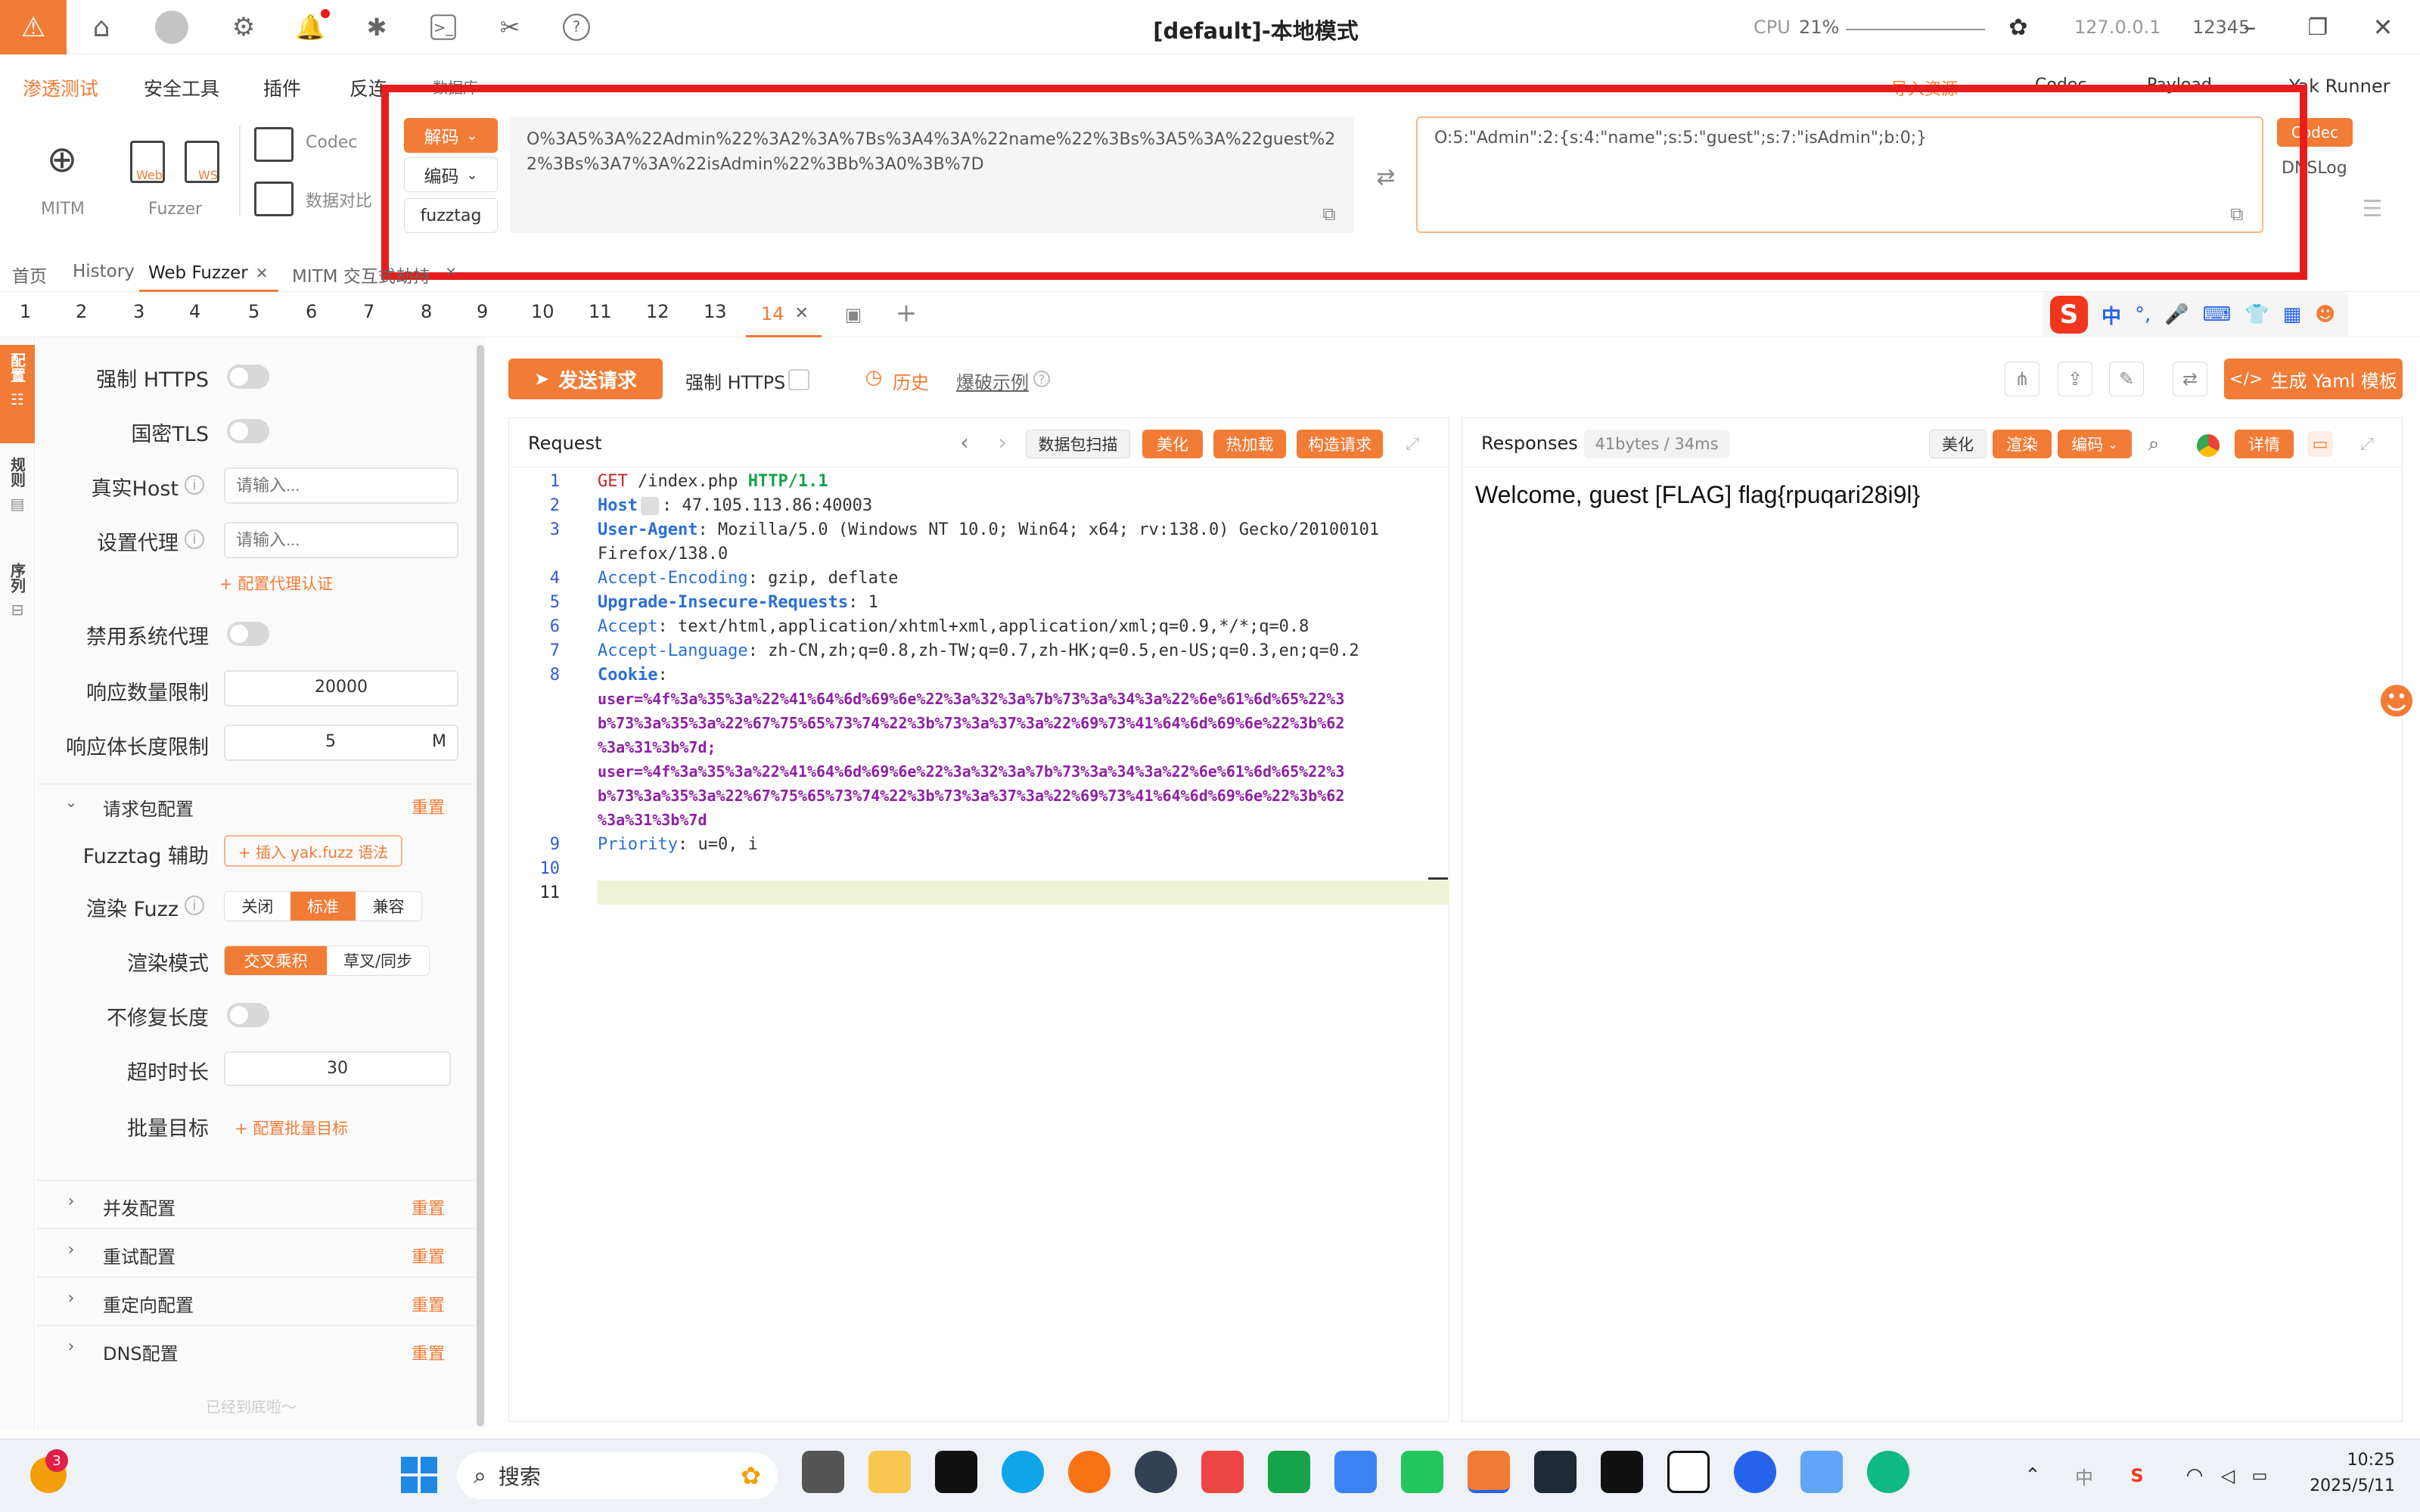 The height and width of the screenshot is (1512, 2420). I want to click on generate-yaml-button: </> 生成 Yaml 模板, so click(2313, 379).